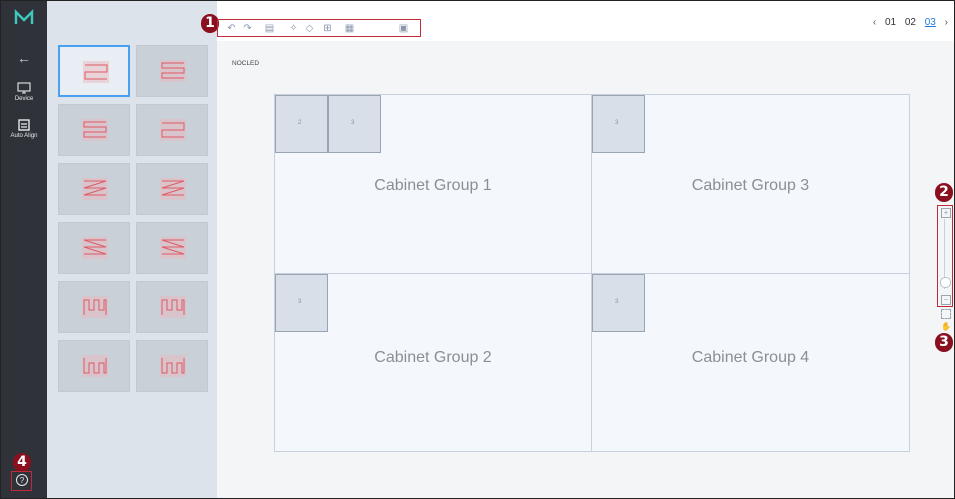  What do you see at coordinates (946, 326) in the screenshot?
I see `hand-tool-icon: ✋` at bounding box center [946, 326].